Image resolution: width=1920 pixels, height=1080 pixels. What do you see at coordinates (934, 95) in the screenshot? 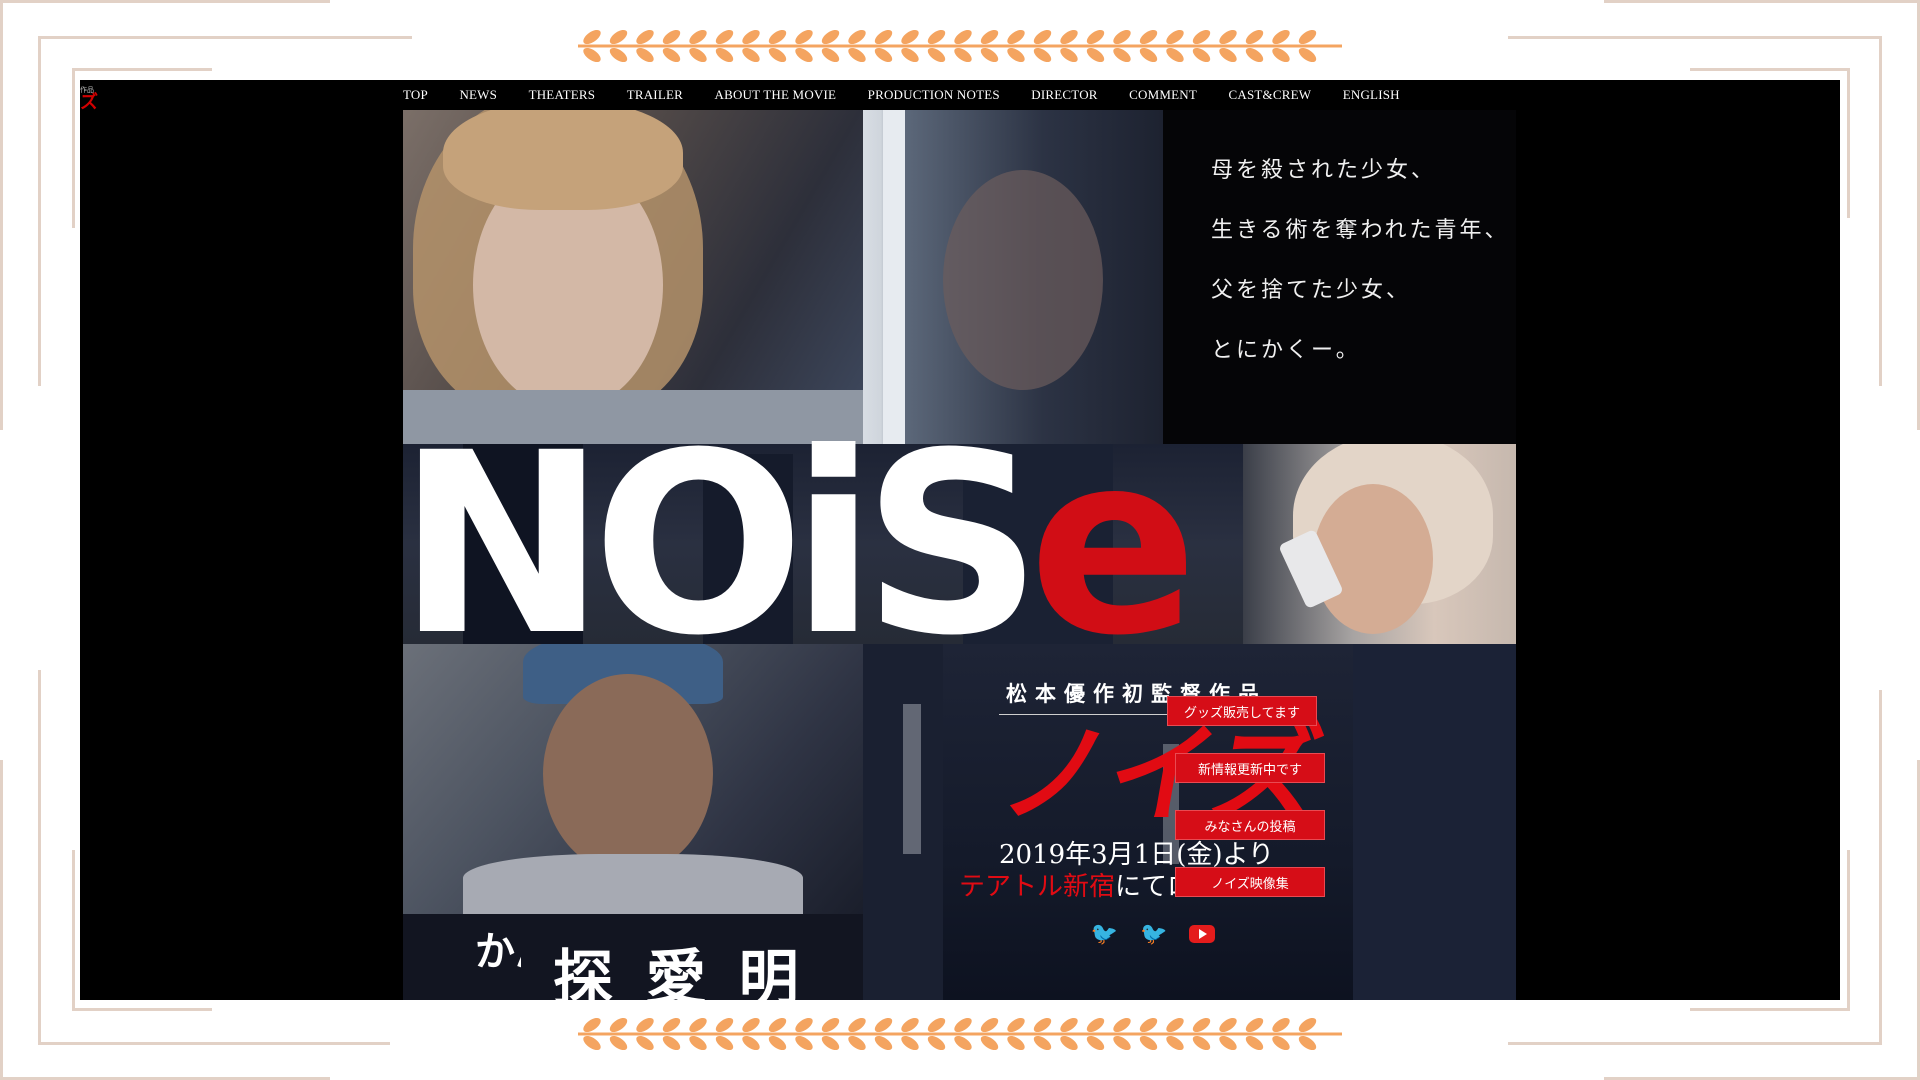
I see `nav-production-notes: PRODUCTION NOTES` at bounding box center [934, 95].